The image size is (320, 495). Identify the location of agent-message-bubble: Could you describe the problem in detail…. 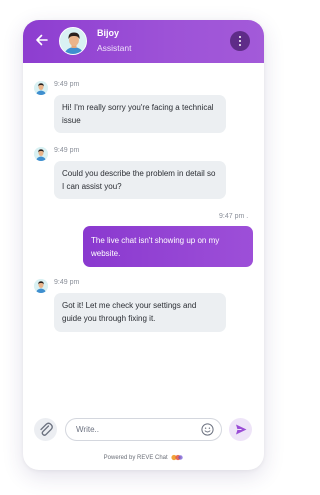
(140, 180).